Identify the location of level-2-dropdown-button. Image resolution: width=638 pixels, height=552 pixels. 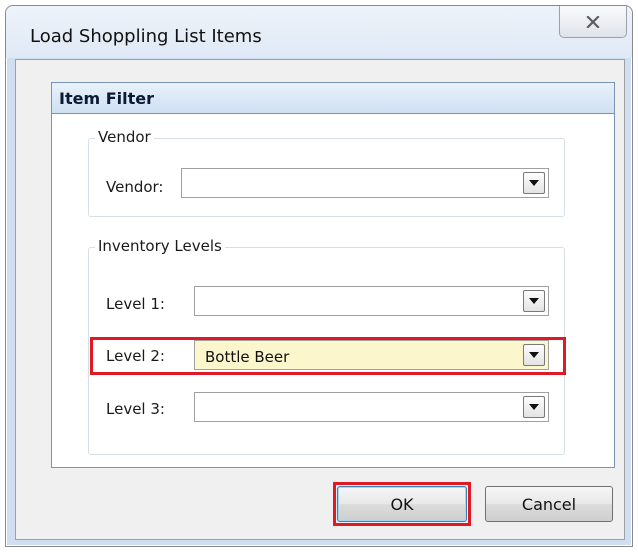
(534, 355).